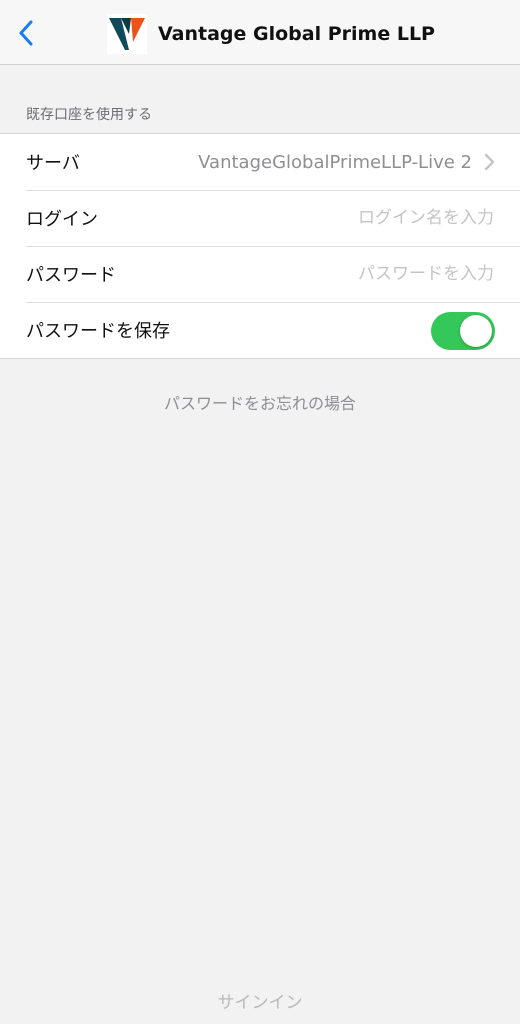 This screenshot has height=1024, width=520. I want to click on back-button, so click(26, 33).